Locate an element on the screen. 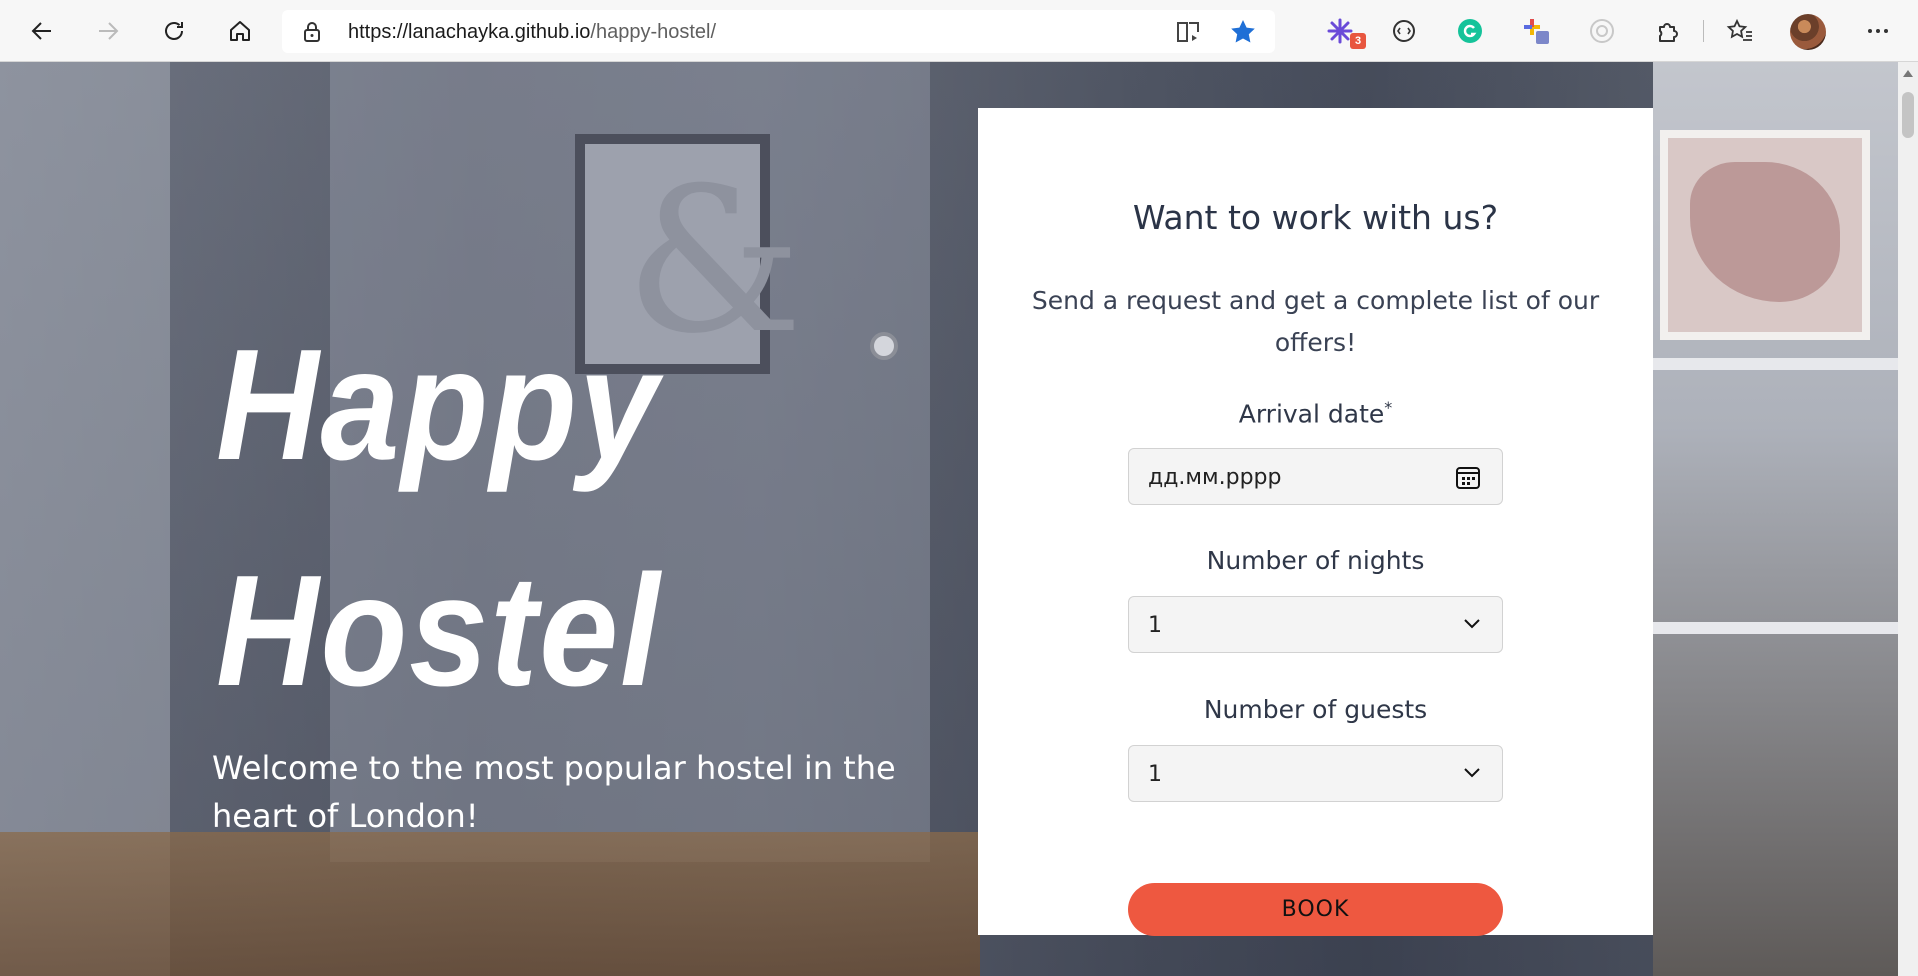 Image resolution: width=1918 pixels, height=976 pixels. hero-title-line1: Happy is located at coordinates (438, 405).